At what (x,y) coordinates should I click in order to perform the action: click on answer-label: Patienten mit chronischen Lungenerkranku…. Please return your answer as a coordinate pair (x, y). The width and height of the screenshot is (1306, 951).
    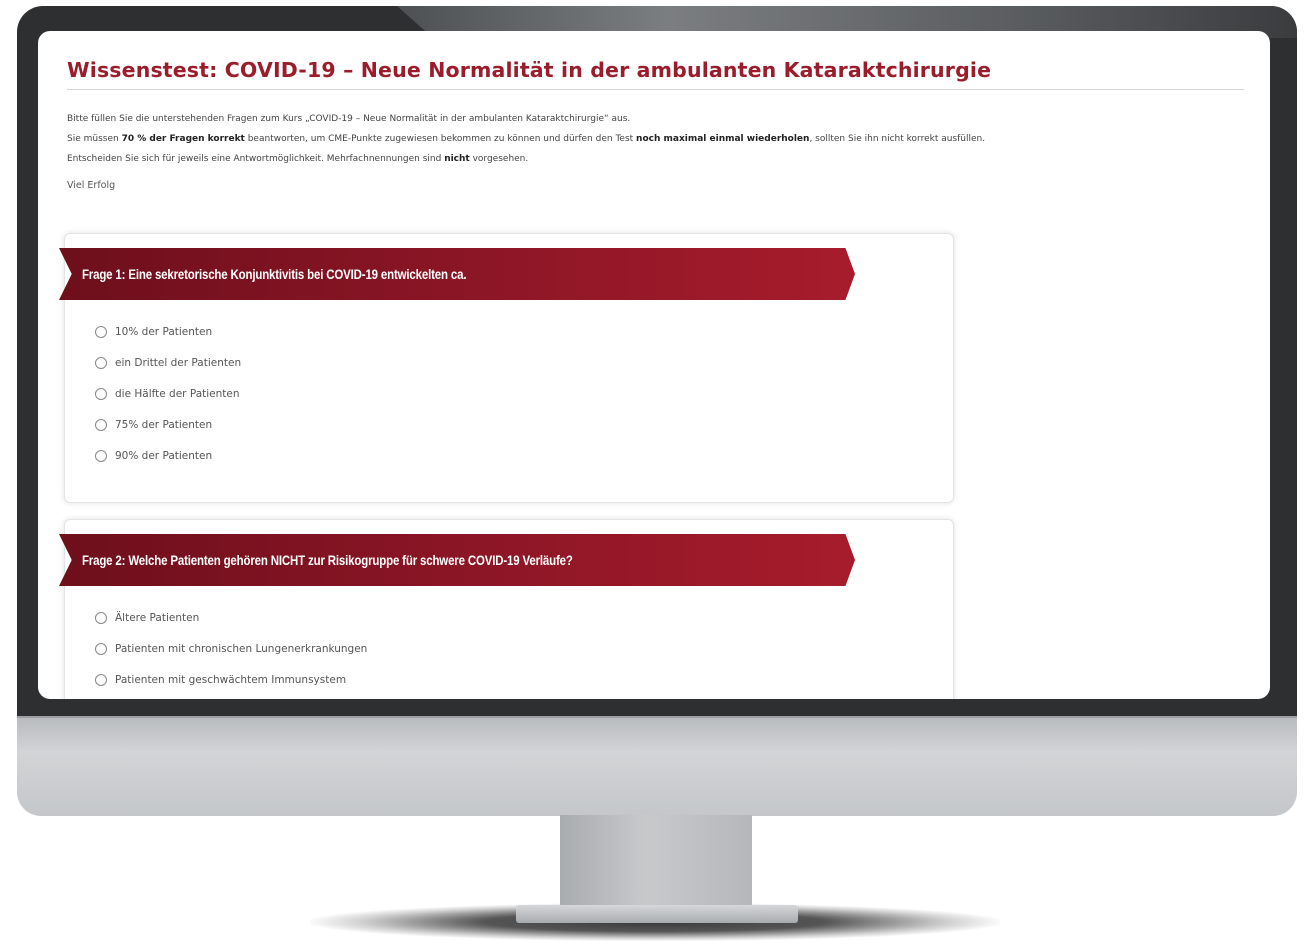
    Looking at the image, I should click on (241, 648).